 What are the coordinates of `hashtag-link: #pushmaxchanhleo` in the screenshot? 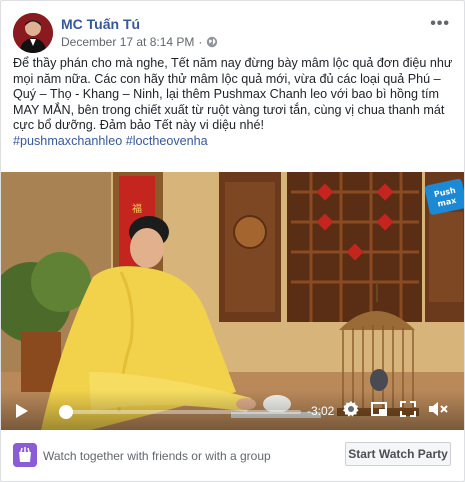 It's located at (67, 141).